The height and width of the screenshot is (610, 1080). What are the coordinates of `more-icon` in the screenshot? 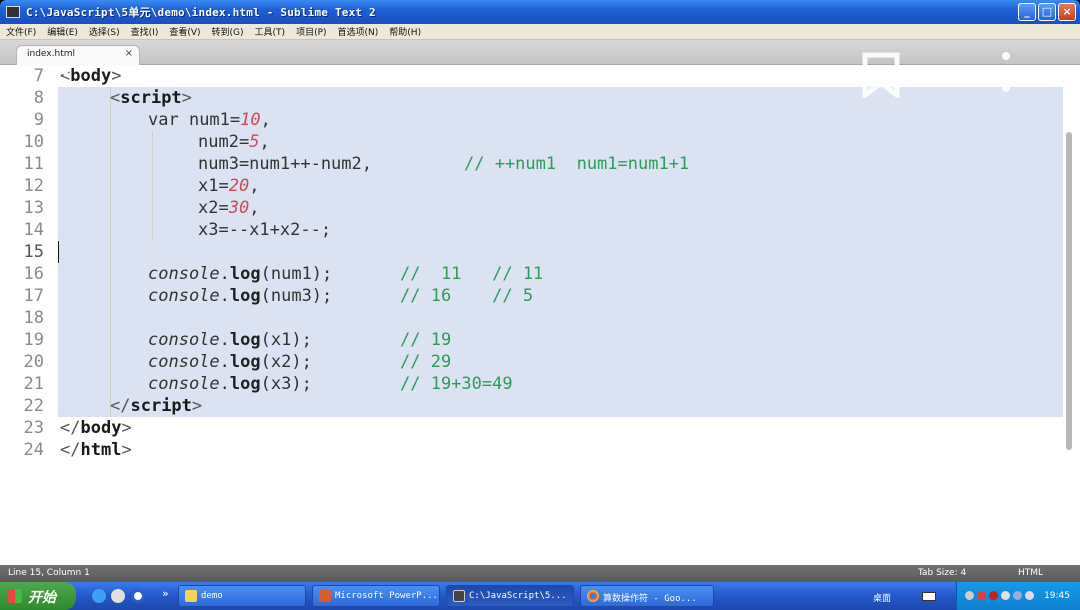 It's located at (1007, 74).